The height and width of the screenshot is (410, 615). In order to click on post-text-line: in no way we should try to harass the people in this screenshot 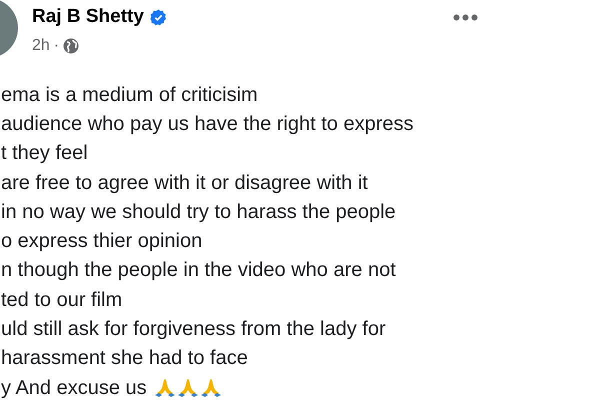, I will do `click(198, 212)`.